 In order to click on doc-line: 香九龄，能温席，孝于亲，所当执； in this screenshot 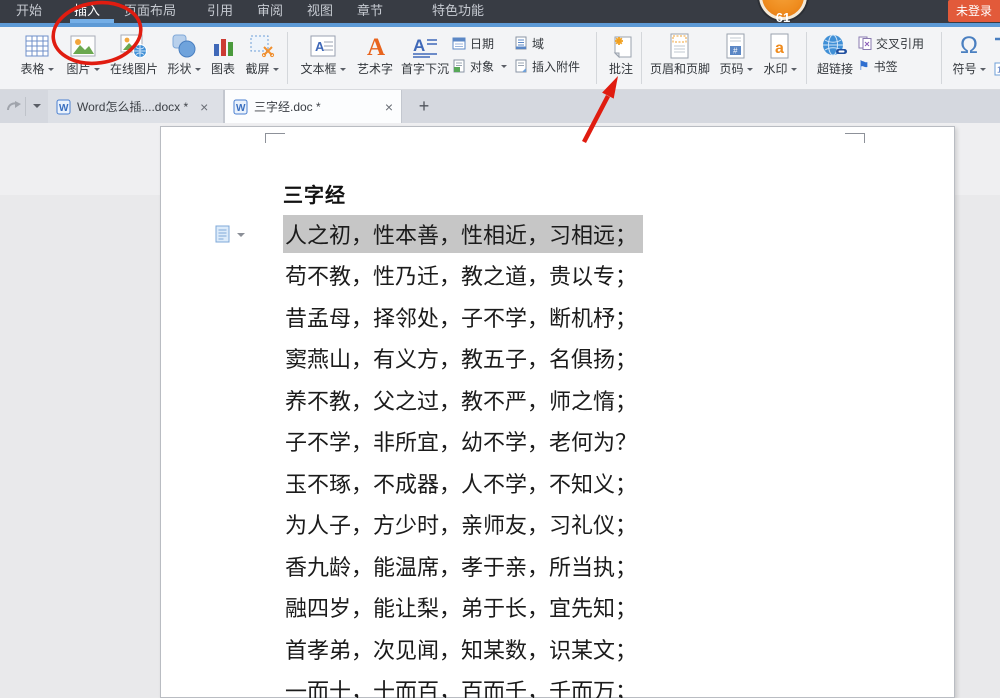, I will do `click(593, 566)`.